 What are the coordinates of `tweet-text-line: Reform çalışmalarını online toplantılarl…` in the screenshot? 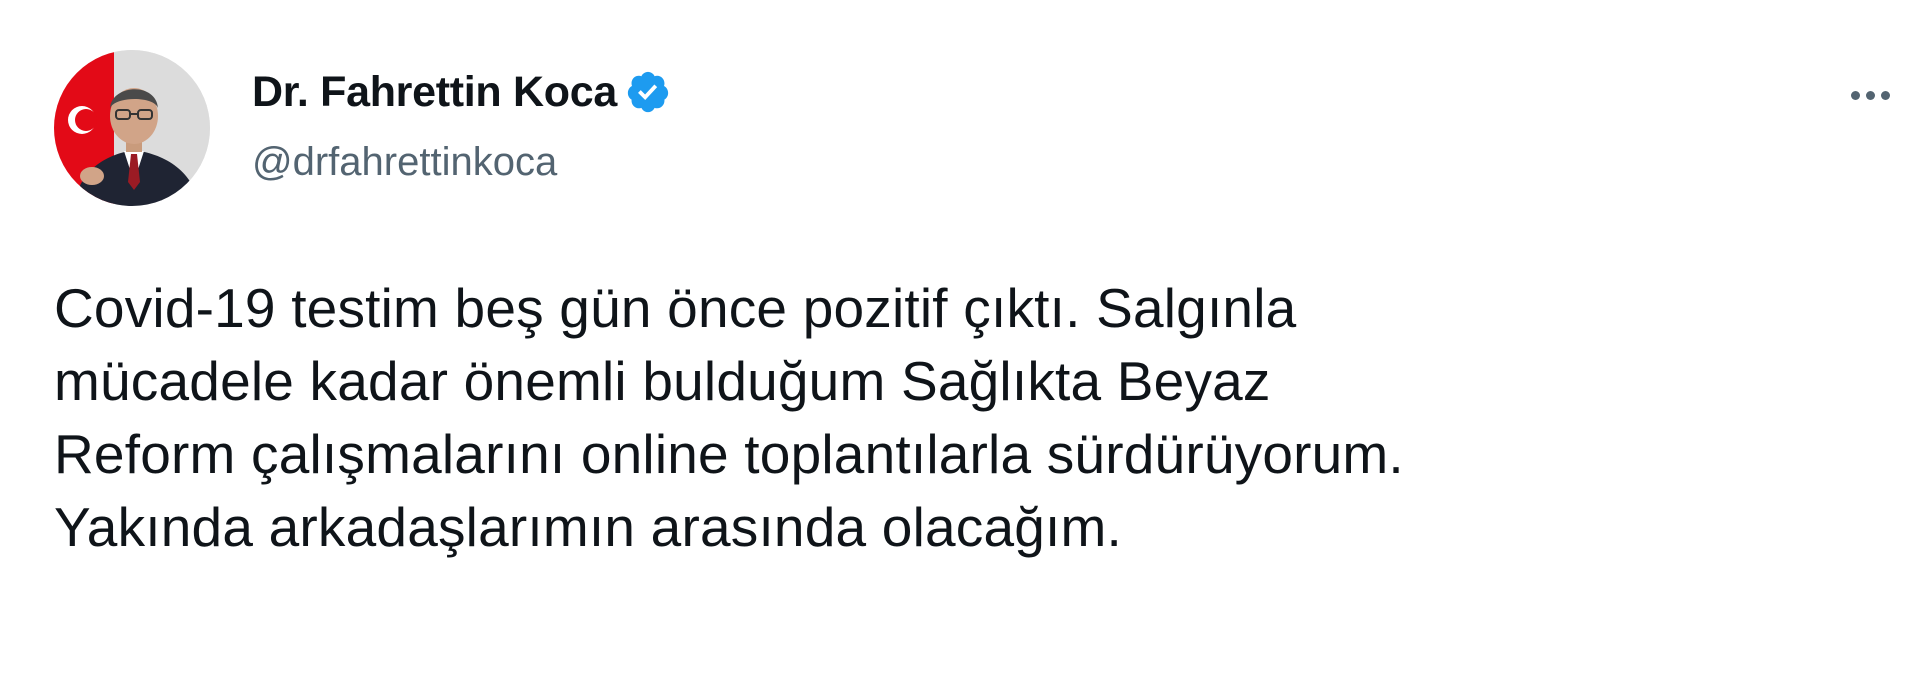 It's located at (729, 454).